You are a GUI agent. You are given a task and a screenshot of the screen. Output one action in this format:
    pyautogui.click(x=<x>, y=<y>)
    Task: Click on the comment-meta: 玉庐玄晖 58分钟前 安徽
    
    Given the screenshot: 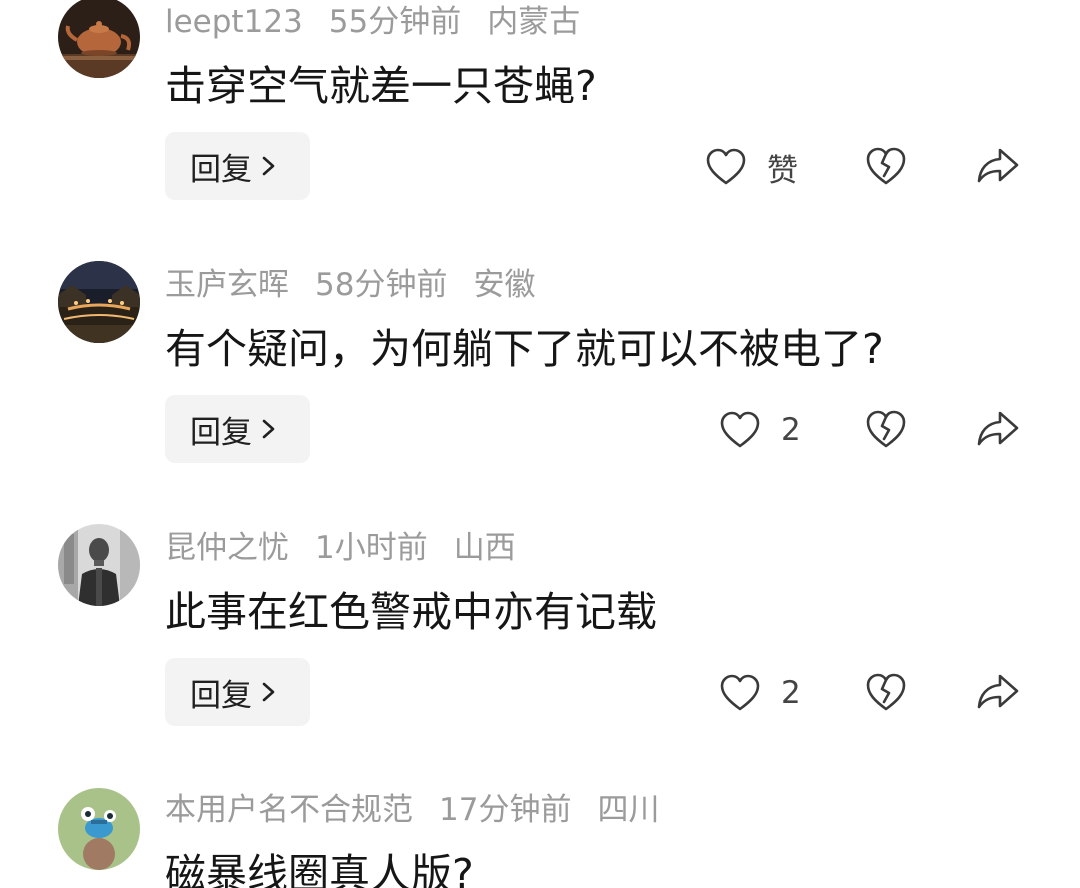 What is the action you would take?
    pyautogui.click(x=363, y=285)
    